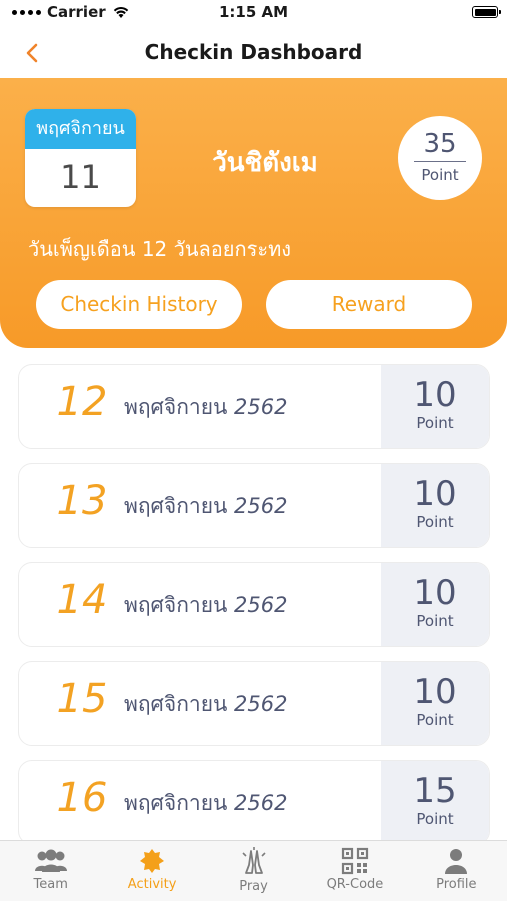  I want to click on checkin-row: 13 พฤศจิกายน 2562 10 Point, so click(254, 505).